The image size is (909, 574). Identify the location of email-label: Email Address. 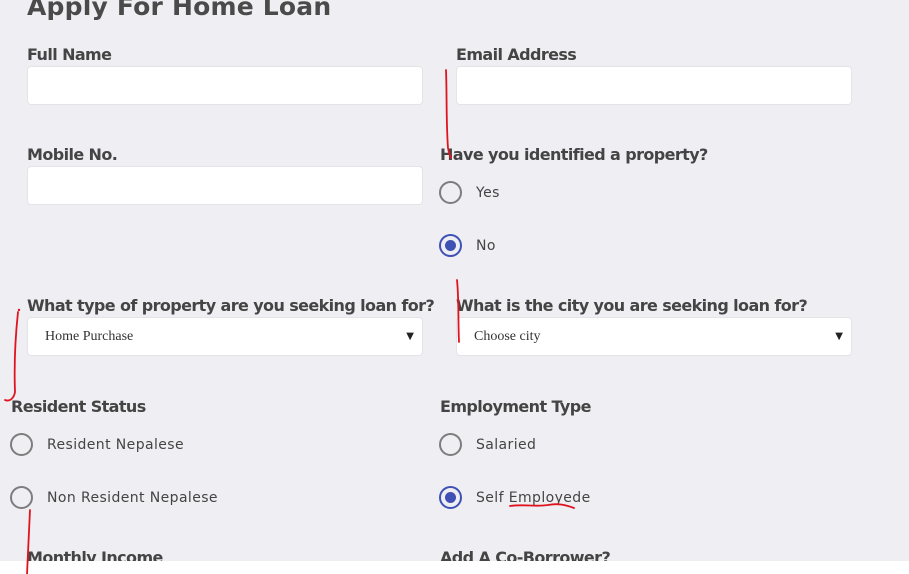
(516, 54).